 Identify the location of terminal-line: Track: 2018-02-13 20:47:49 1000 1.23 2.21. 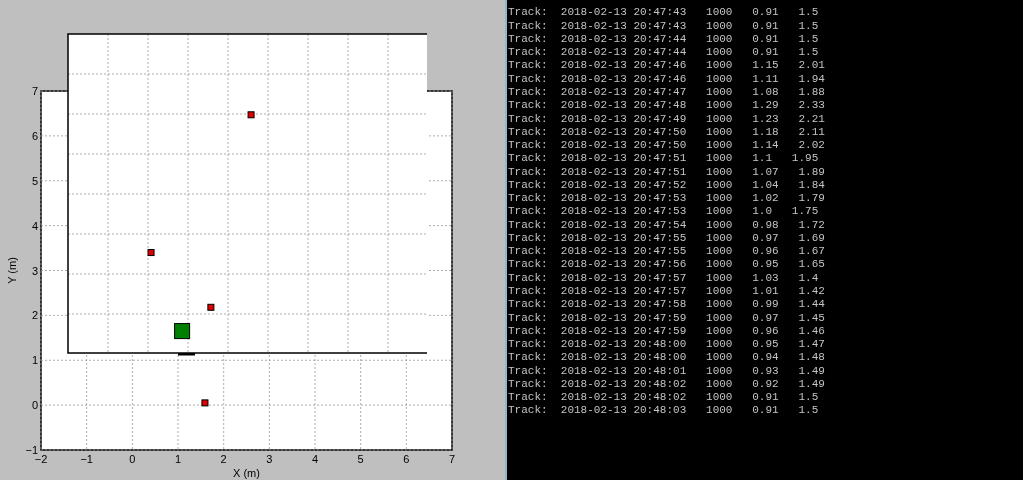
(666, 119).